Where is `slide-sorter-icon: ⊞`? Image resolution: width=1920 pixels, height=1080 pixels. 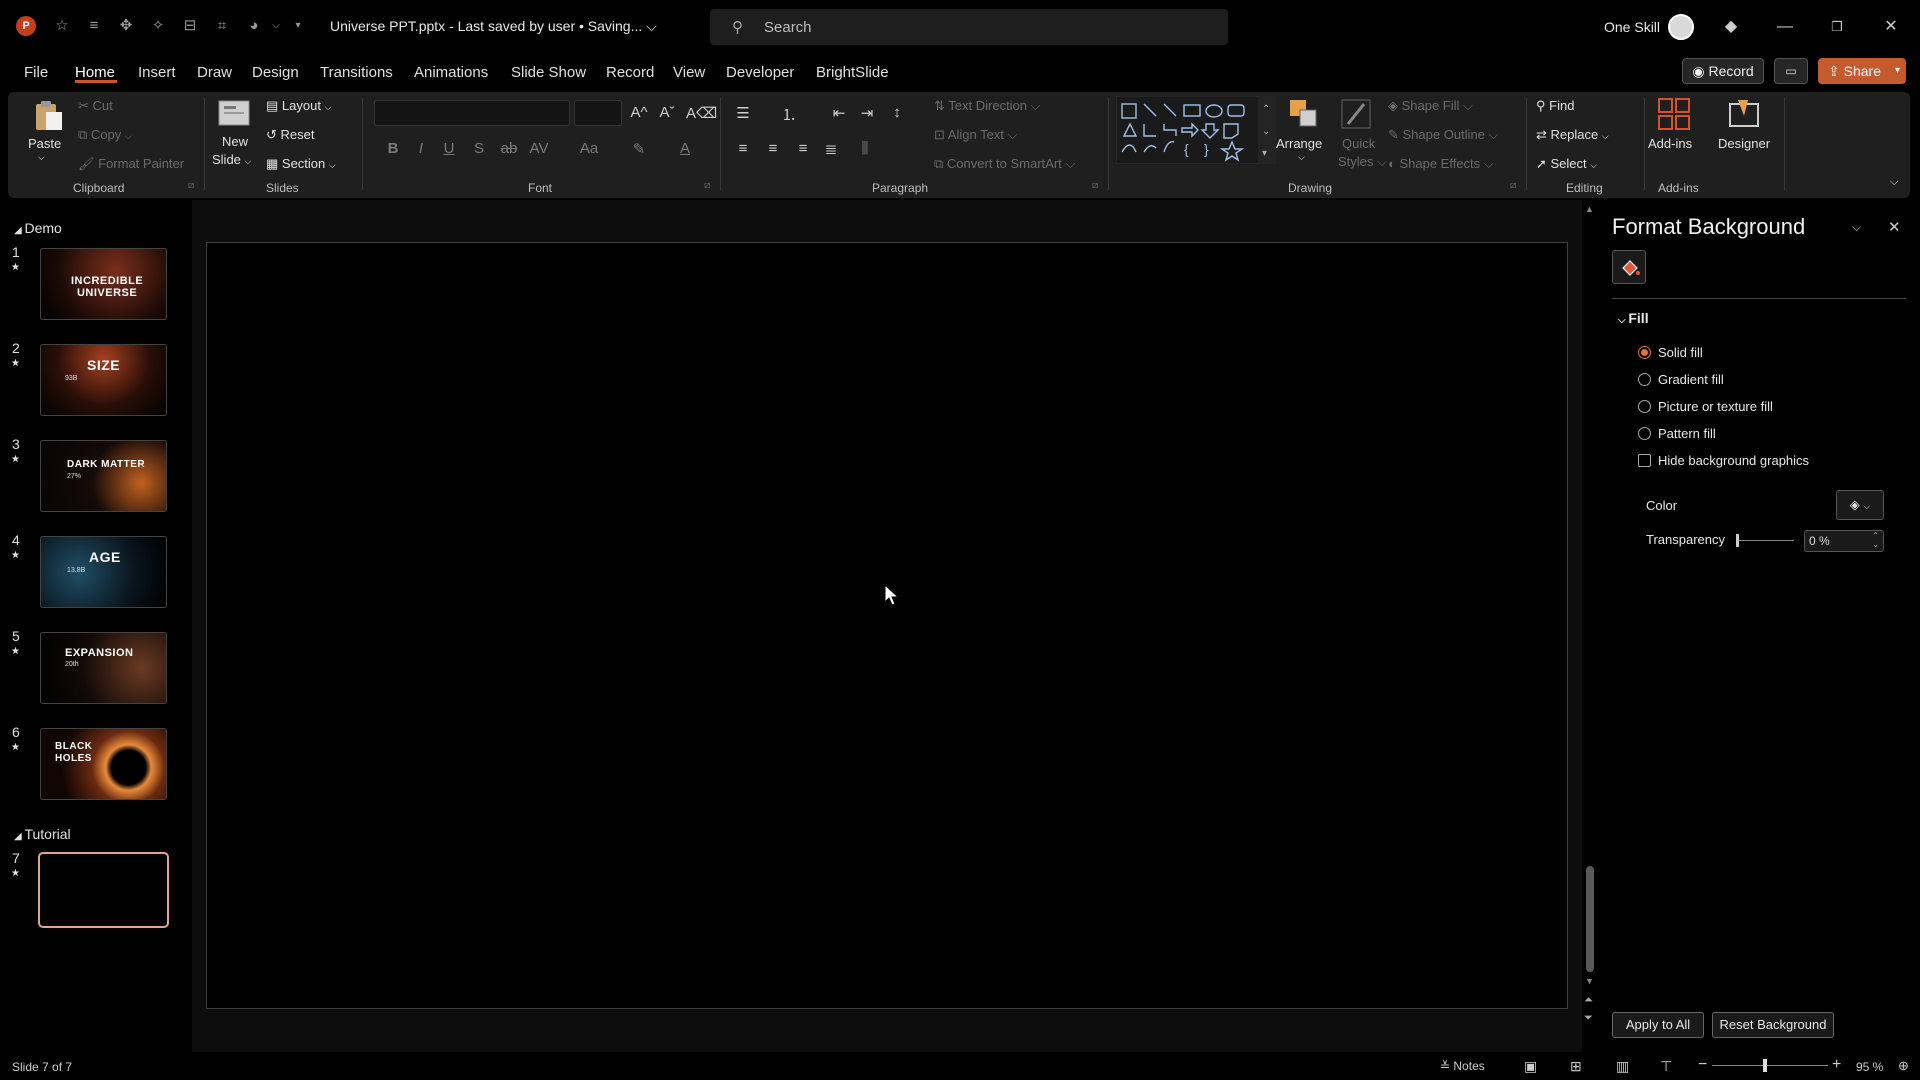 slide-sorter-icon: ⊞ is located at coordinates (1576, 1066).